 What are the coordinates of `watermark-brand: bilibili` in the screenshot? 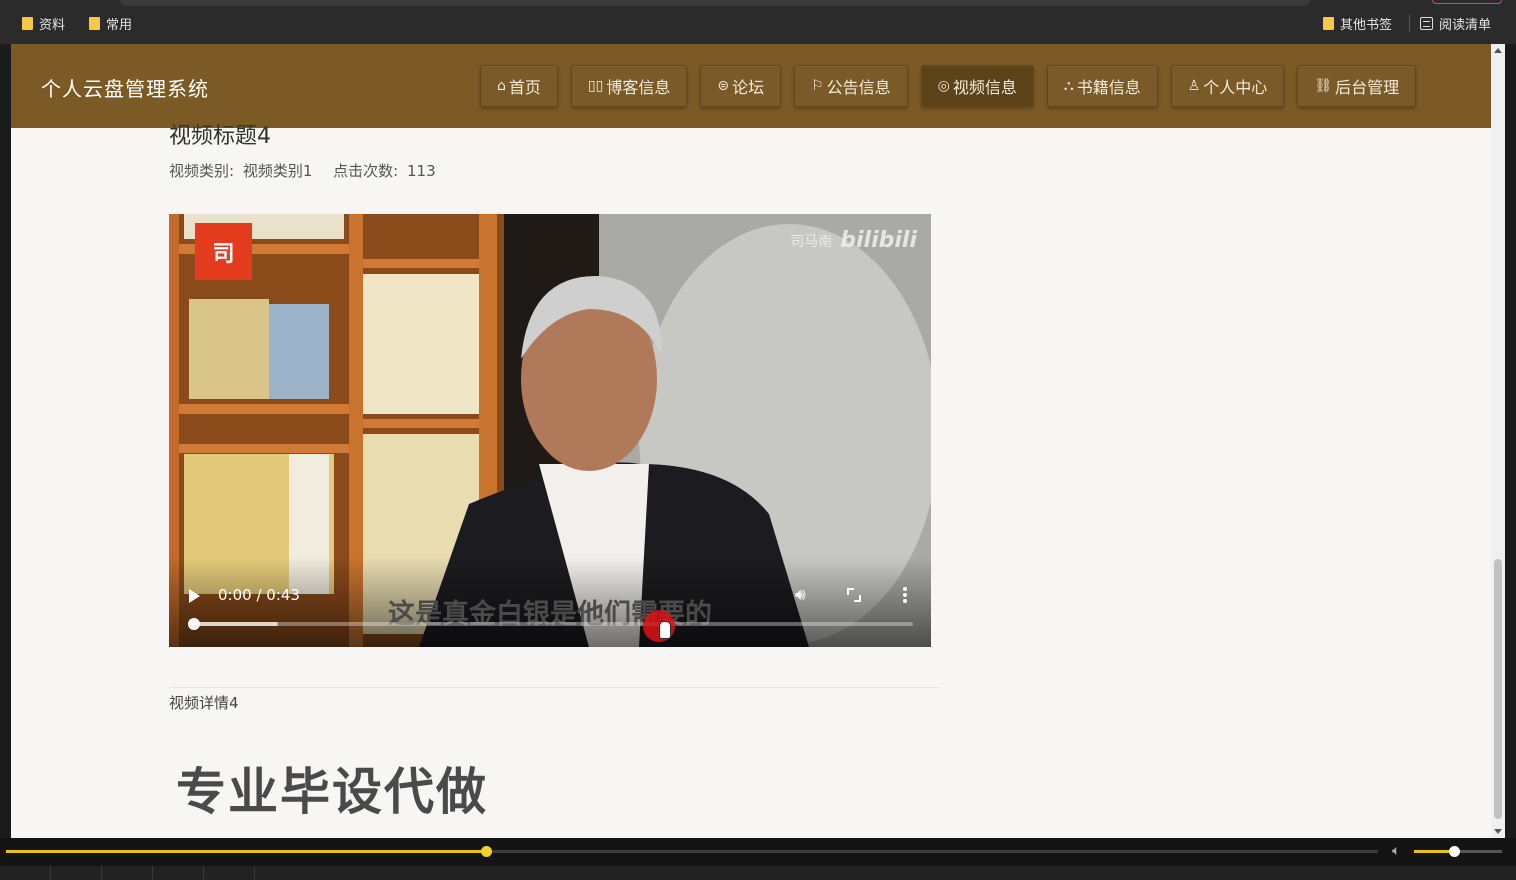 It's located at (878, 240).